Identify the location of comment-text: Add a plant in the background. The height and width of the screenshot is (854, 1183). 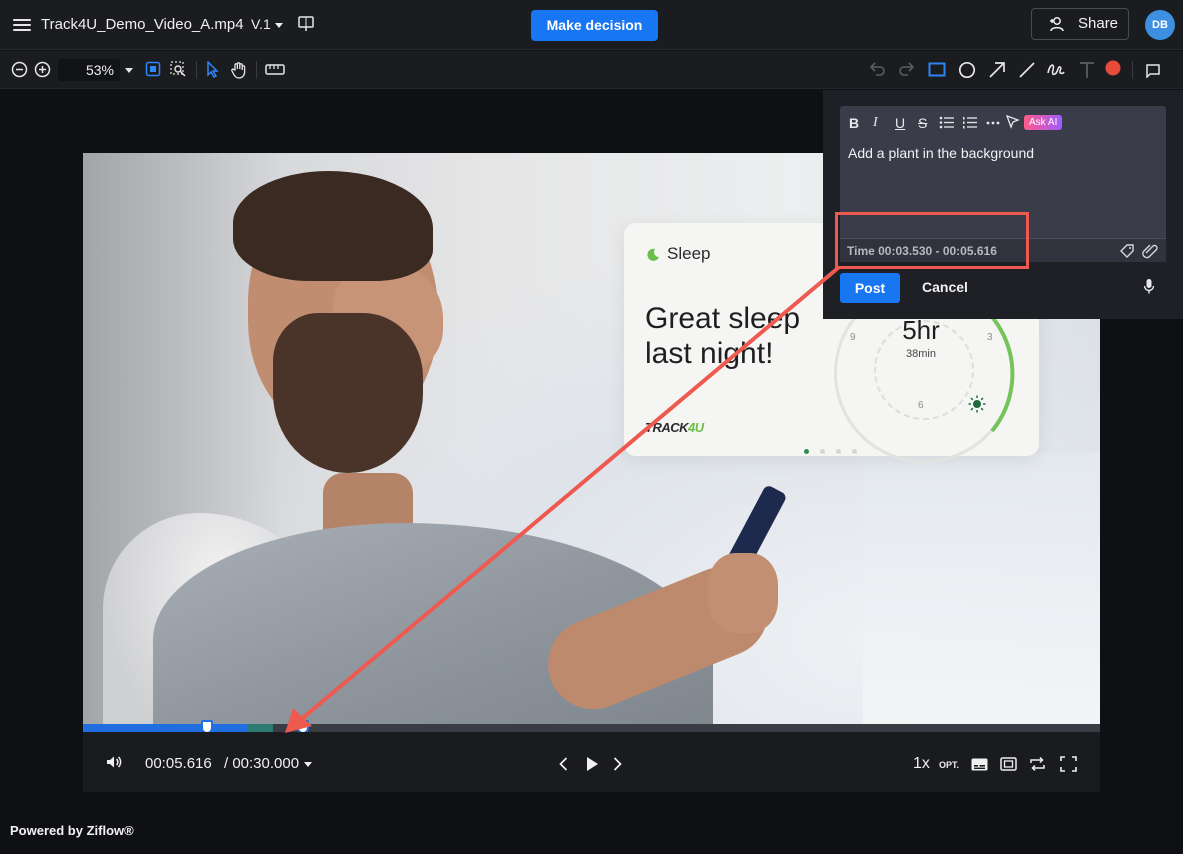
(941, 153).